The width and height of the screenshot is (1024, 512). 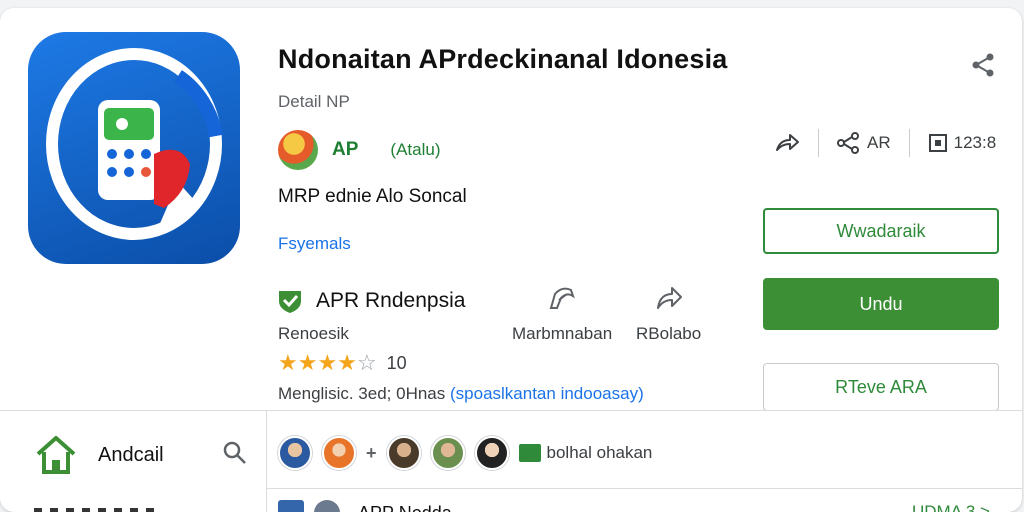 I want to click on share-button, so click(x=983, y=65).